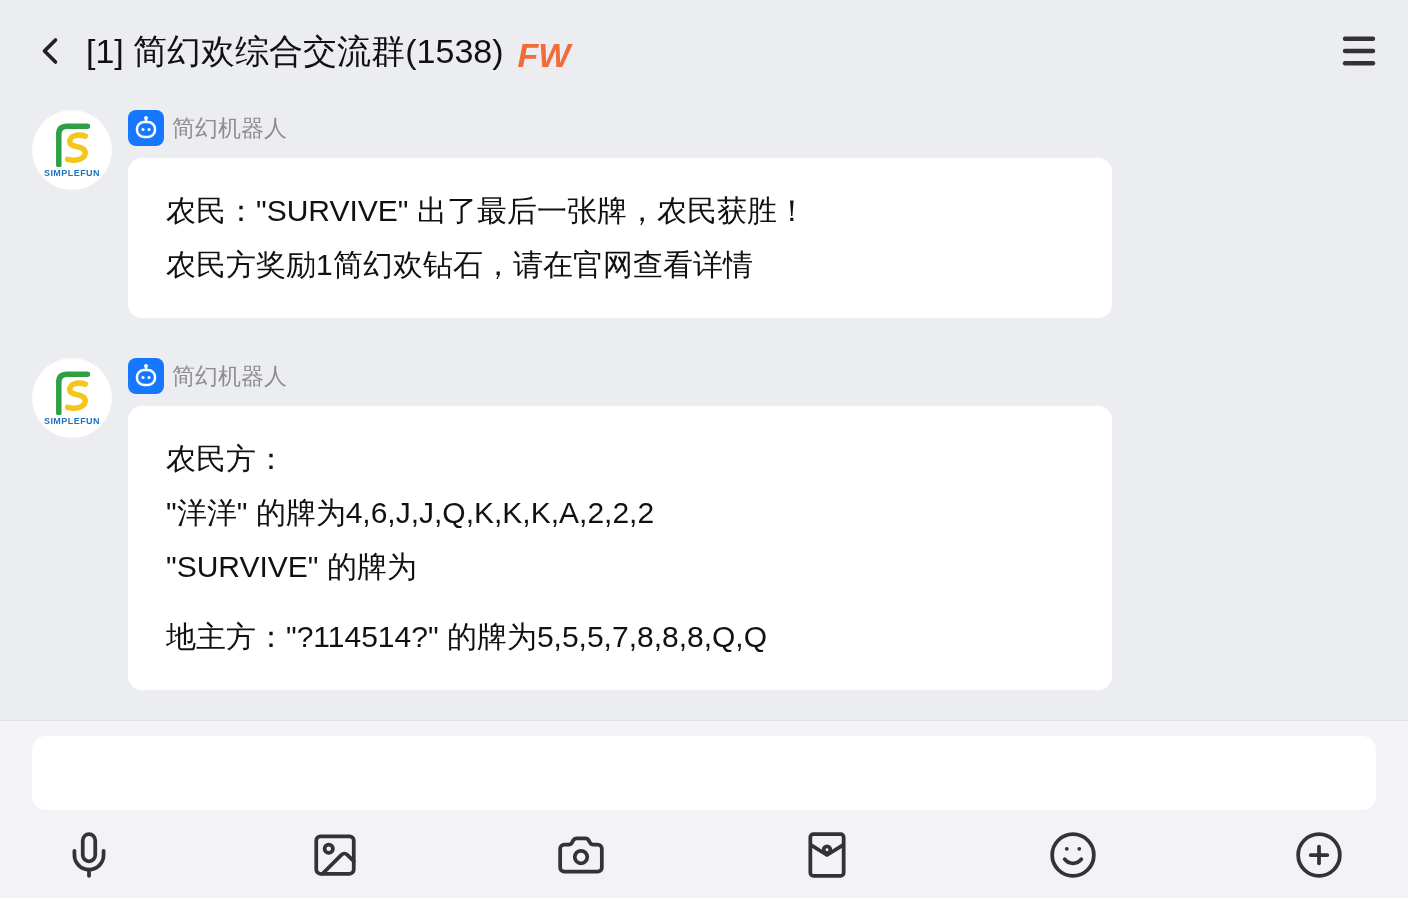 The image size is (1408, 898). I want to click on add-icon, so click(1319, 855).